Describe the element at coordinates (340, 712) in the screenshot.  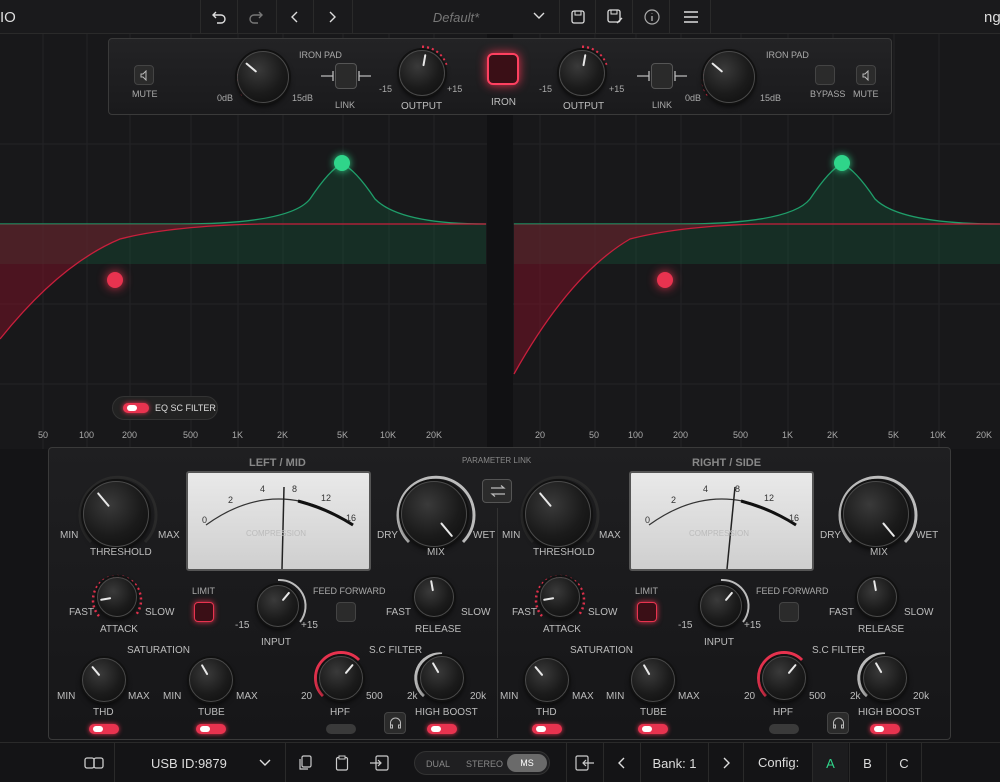
I see `hpf-left-label: HPF` at that location.